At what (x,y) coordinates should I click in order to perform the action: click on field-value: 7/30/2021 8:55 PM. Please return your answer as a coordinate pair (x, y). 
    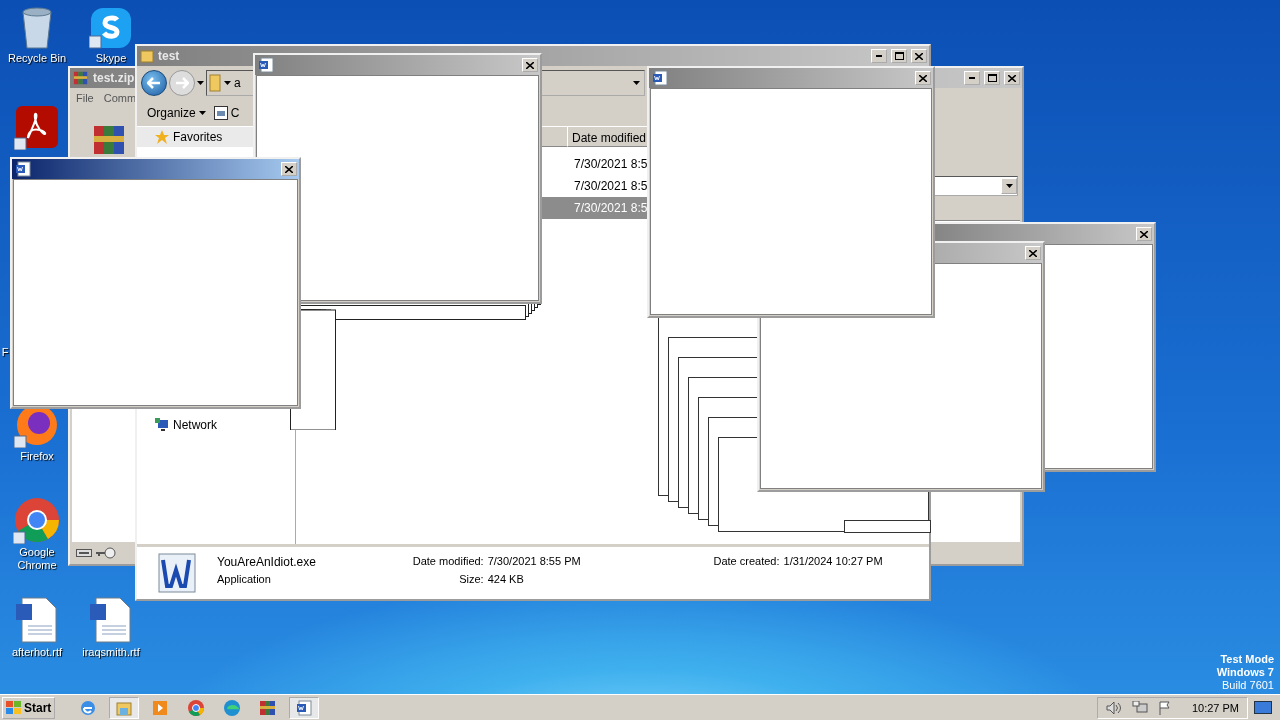
    Looking at the image, I should click on (534, 562).